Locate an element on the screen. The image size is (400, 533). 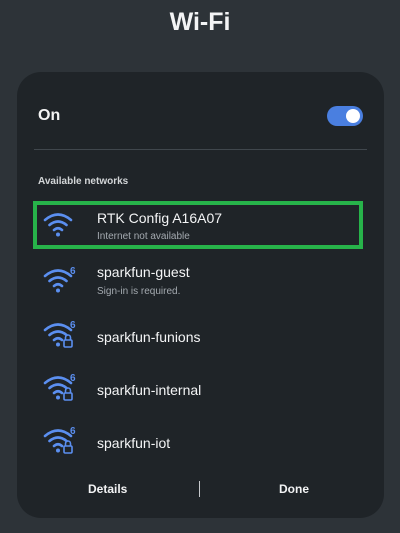
wifi-signal-icon is located at coordinates (58, 225).